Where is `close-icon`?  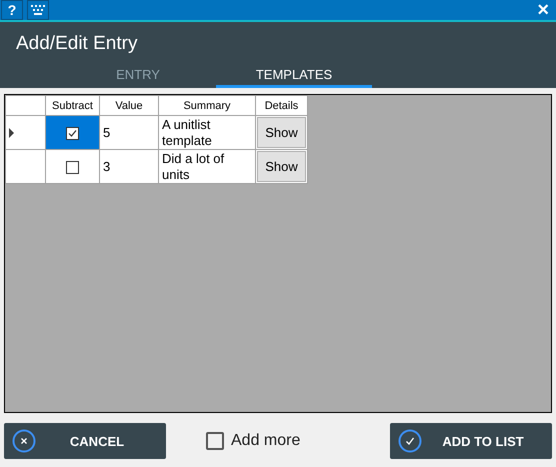 close-icon is located at coordinates (24, 441).